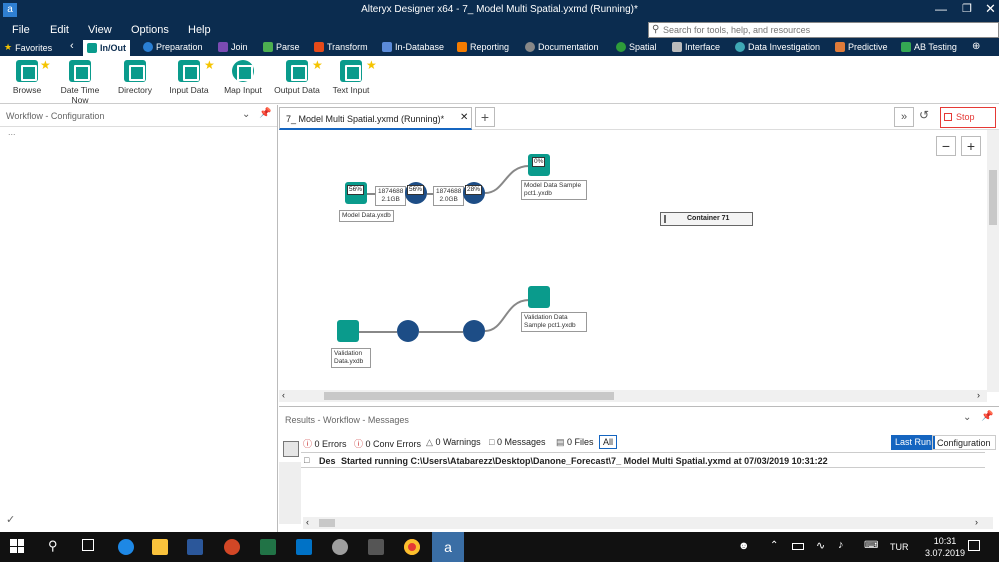 The image size is (999, 562). I want to click on in-out-icon, so click(92, 48).